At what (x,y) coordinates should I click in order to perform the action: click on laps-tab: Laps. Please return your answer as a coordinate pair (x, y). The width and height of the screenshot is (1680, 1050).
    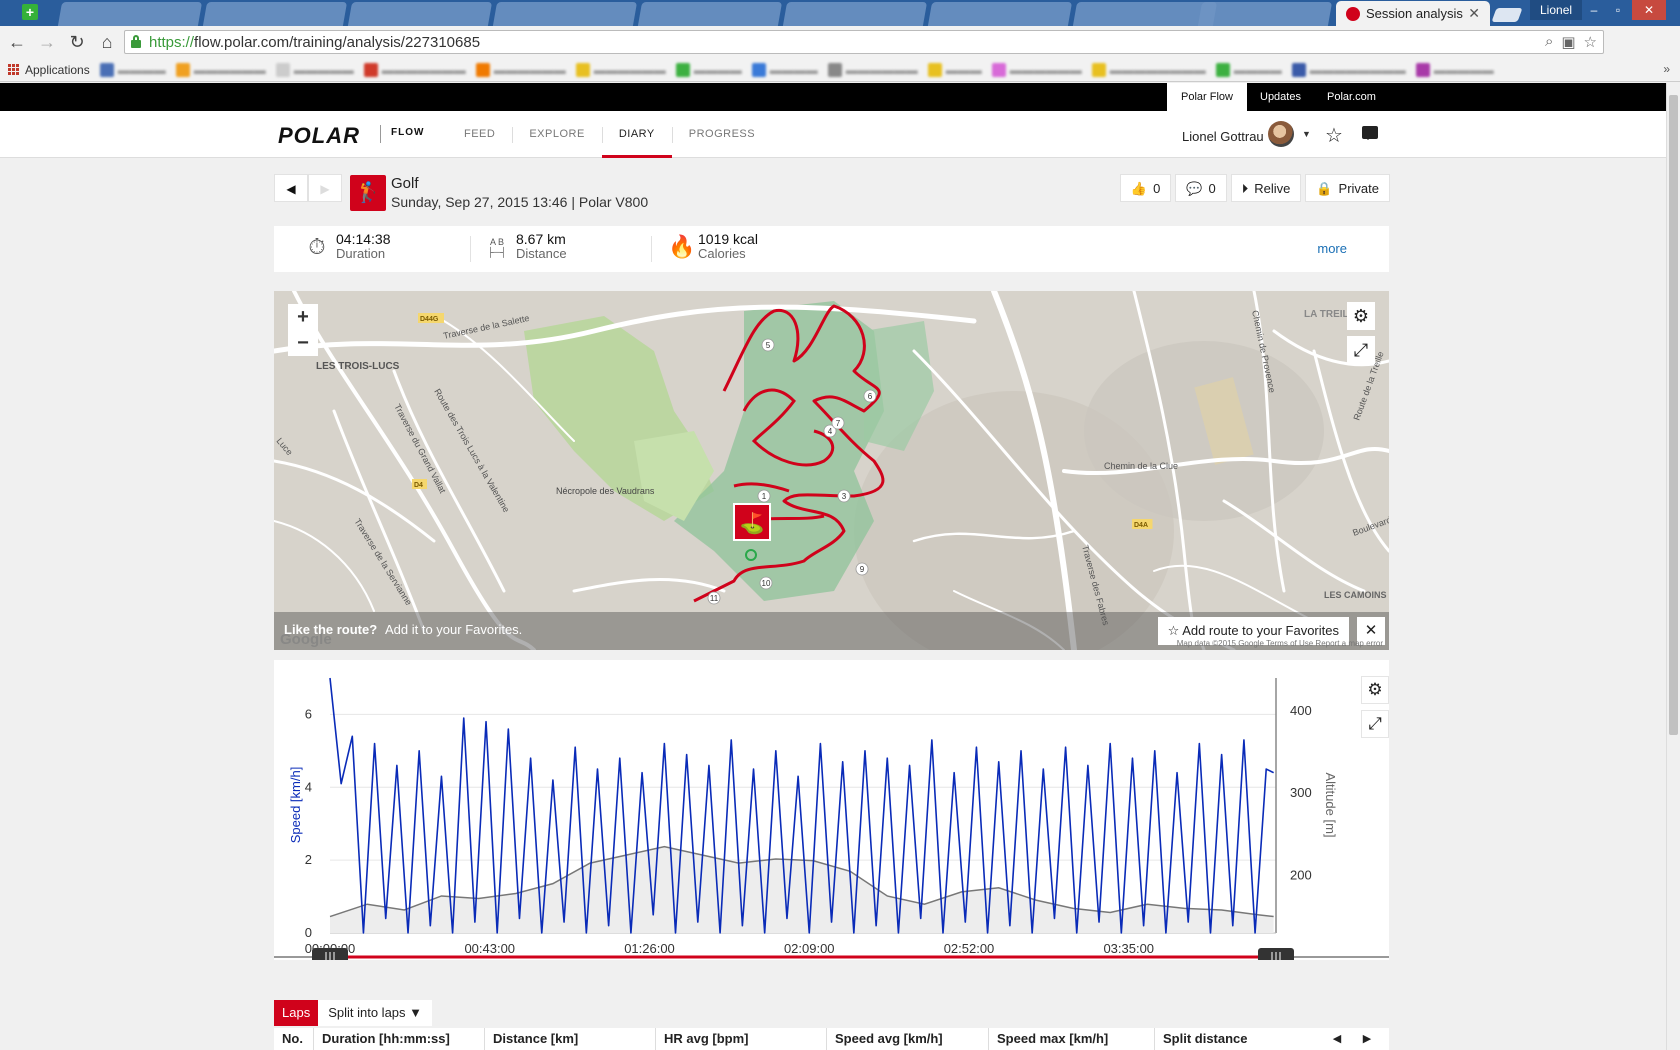
    Looking at the image, I should click on (296, 1013).